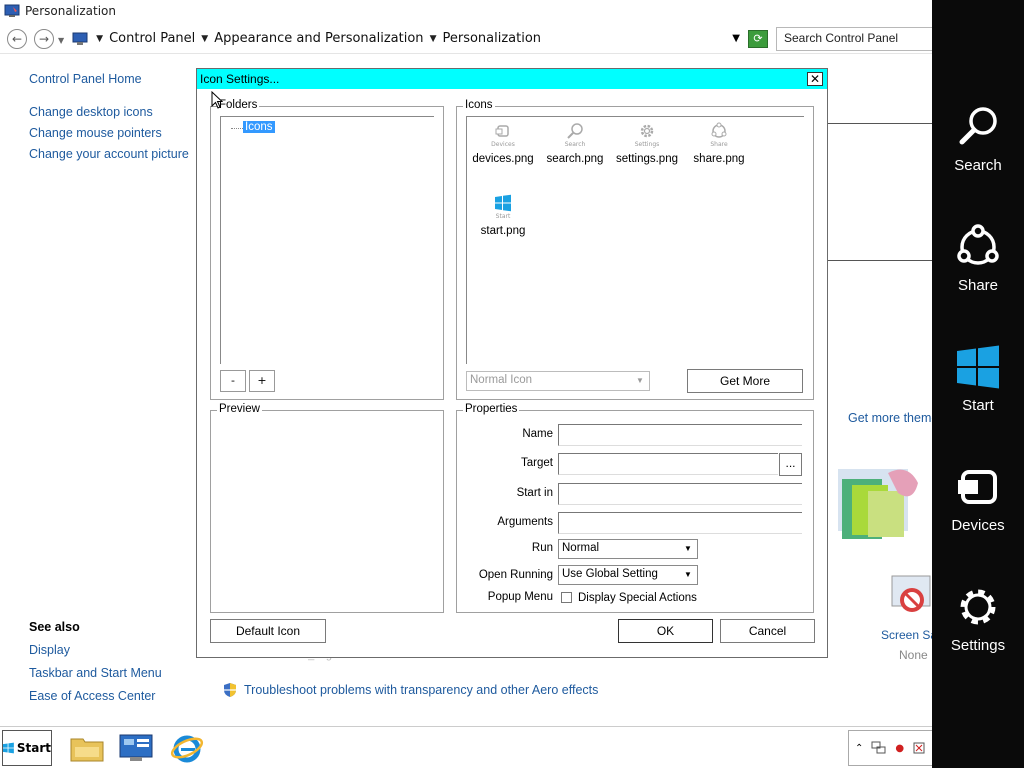 Image resolution: width=1024 pixels, height=768 pixels. I want to click on remove-folder-button: -, so click(233, 381).